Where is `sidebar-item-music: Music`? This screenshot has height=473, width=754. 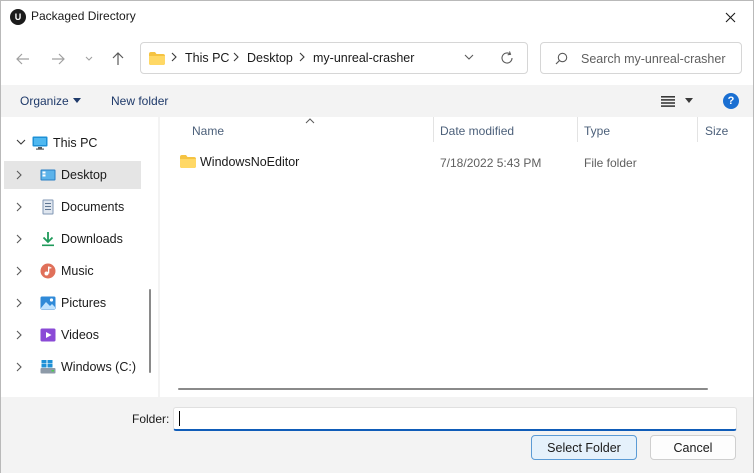
sidebar-item-music: Music is located at coordinates (72, 271).